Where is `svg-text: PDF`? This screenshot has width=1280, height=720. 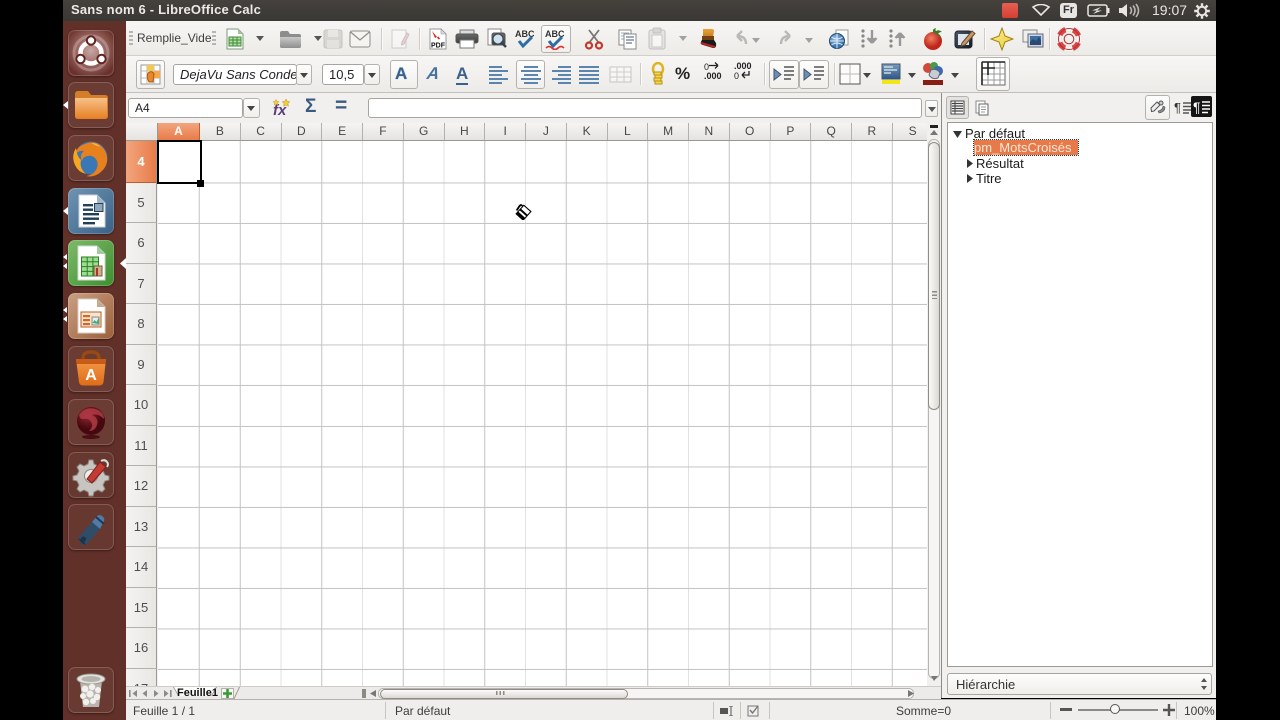 svg-text: PDF is located at coordinates (438, 46).